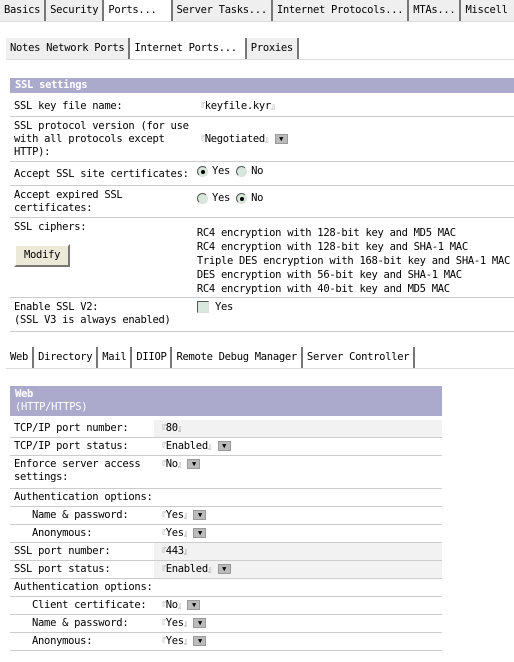  Describe the element at coordinates (242, 198) in the screenshot. I see `expired-no-radio` at that location.